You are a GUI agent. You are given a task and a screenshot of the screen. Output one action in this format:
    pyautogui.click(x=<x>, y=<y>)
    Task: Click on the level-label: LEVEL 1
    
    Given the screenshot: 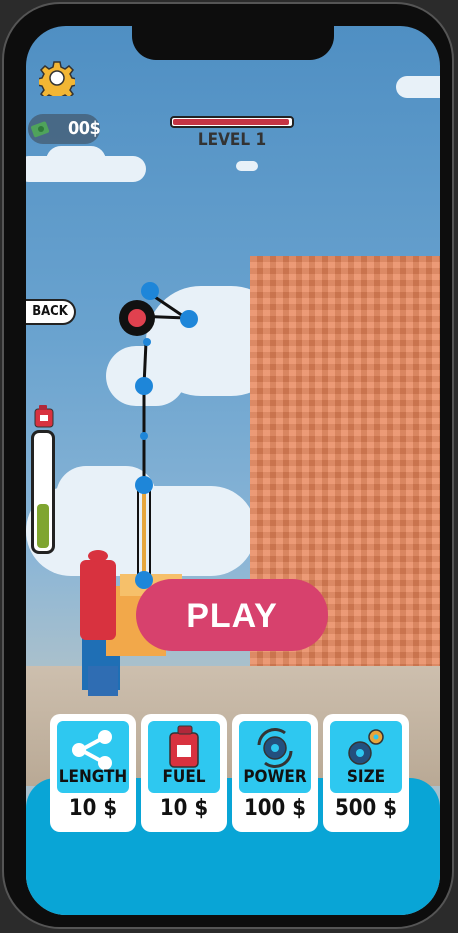 What is the action you would take?
    pyautogui.click(x=232, y=140)
    